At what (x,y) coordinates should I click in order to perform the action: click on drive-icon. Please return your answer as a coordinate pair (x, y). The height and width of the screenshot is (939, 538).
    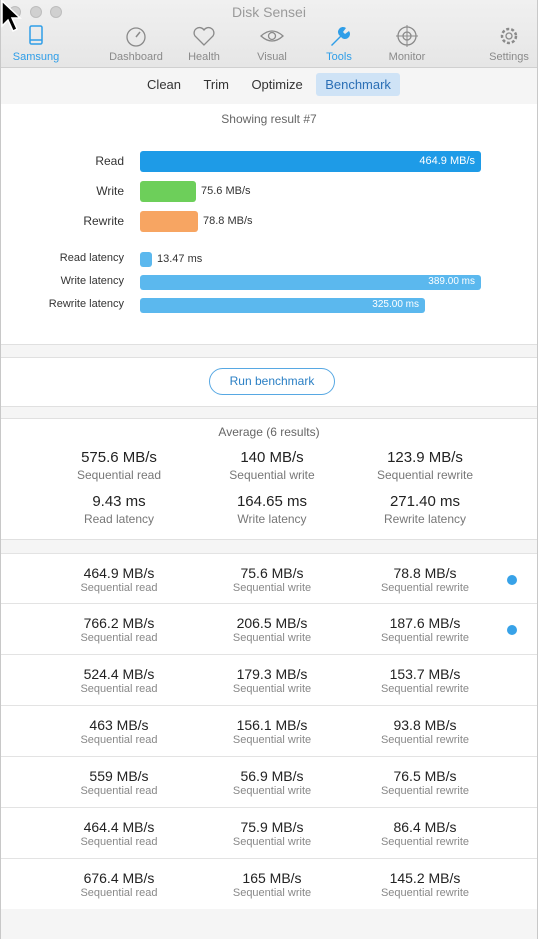
    Looking at the image, I should click on (36, 35).